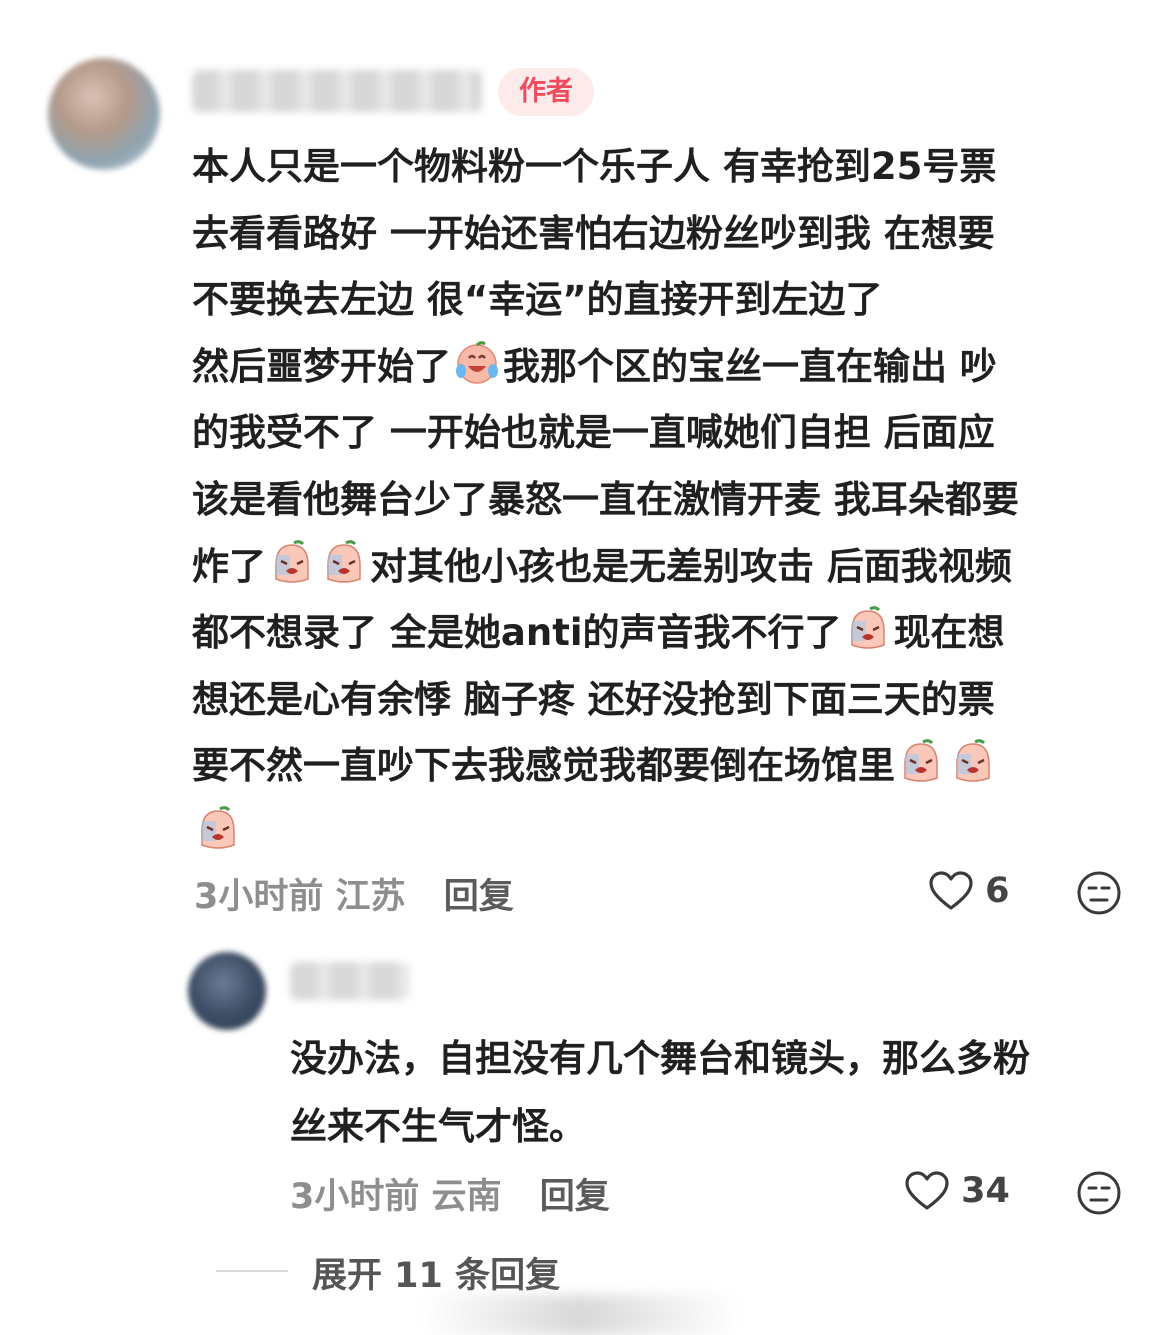 Image resolution: width=1169 pixels, height=1335 pixels. What do you see at coordinates (229, 566) in the screenshot?
I see `comment-line-part: 炸了` at bounding box center [229, 566].